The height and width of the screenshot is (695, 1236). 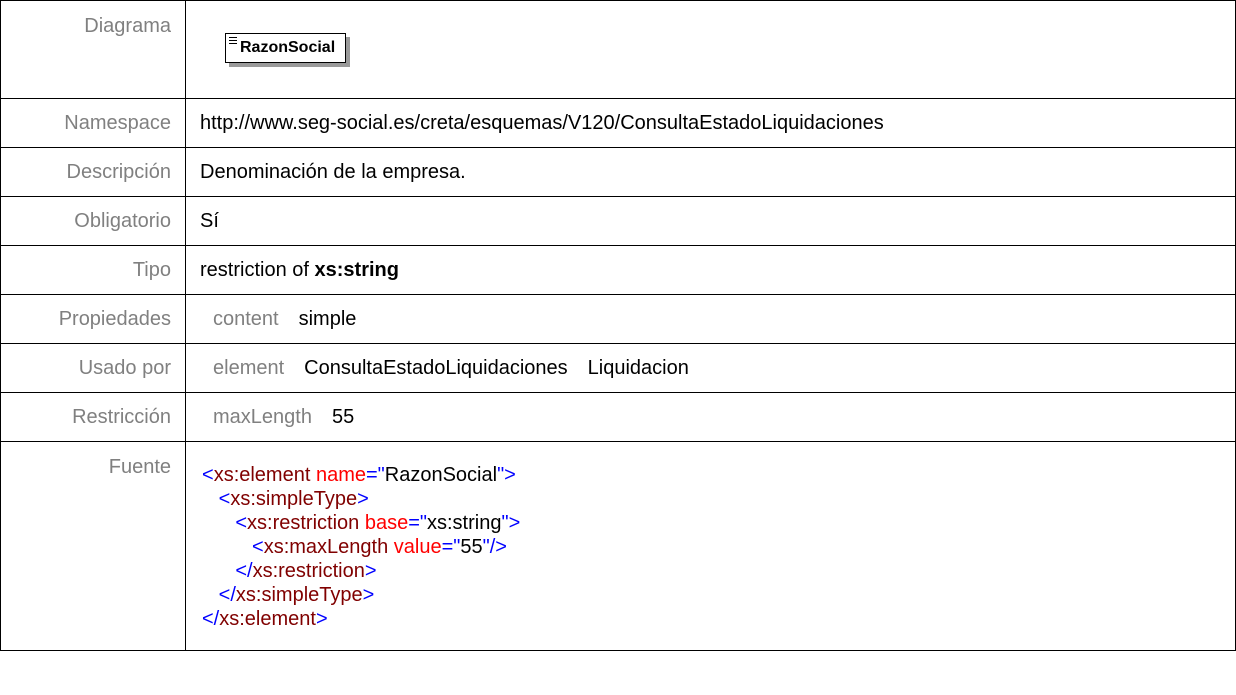 I want to click on row-restriction: Restricción maxLength 55, so click(x=618, y=417).